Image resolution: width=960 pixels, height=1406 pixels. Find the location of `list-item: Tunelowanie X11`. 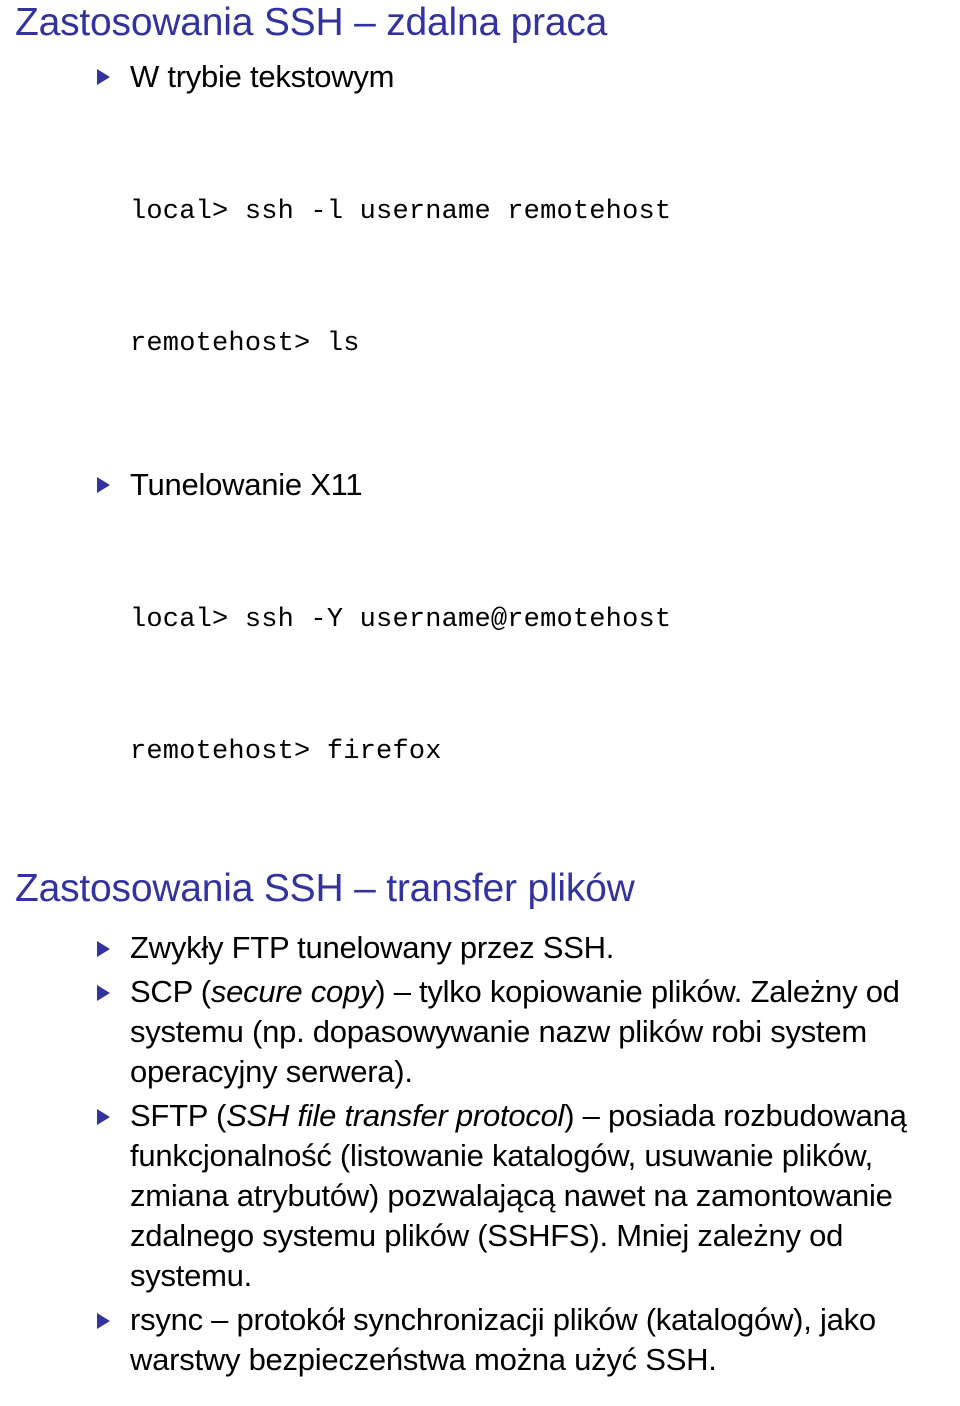

list-item: Tunelowanie X11 is located at coordinates (480, 485).